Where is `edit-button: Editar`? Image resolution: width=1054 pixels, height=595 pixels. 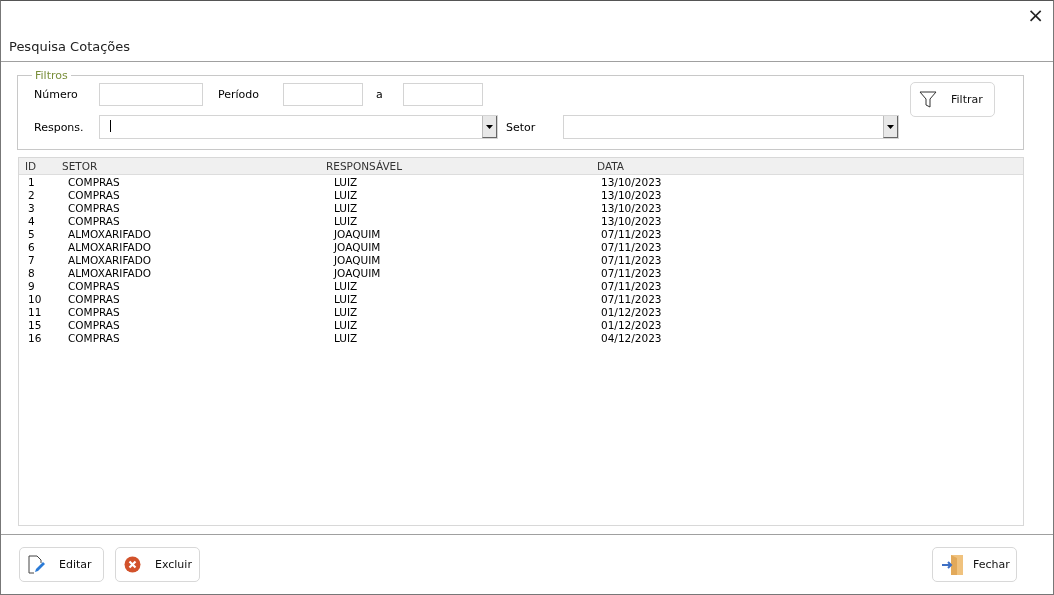 edit-button: Editar is located at coordinates (61, 564).